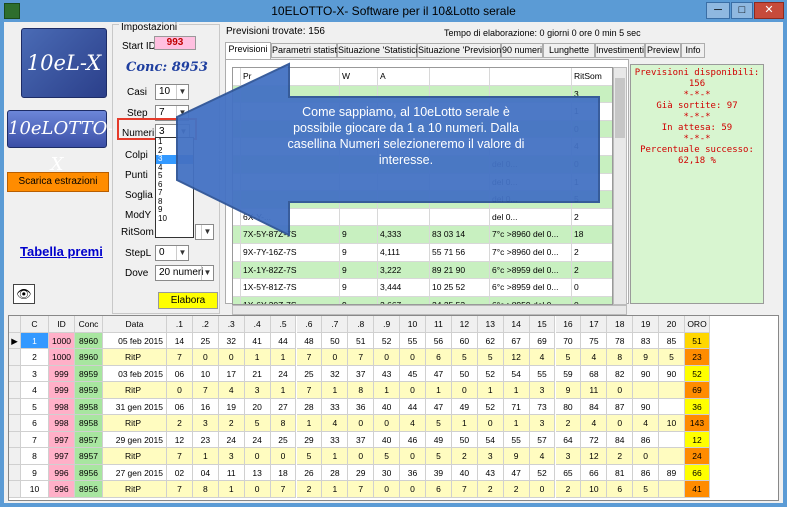 Image resolution: width=787 pixels, height=507 pixels. Describe the element at coordinates (439, 340) in the screenshot. I see `table-cell: 56` at that location.